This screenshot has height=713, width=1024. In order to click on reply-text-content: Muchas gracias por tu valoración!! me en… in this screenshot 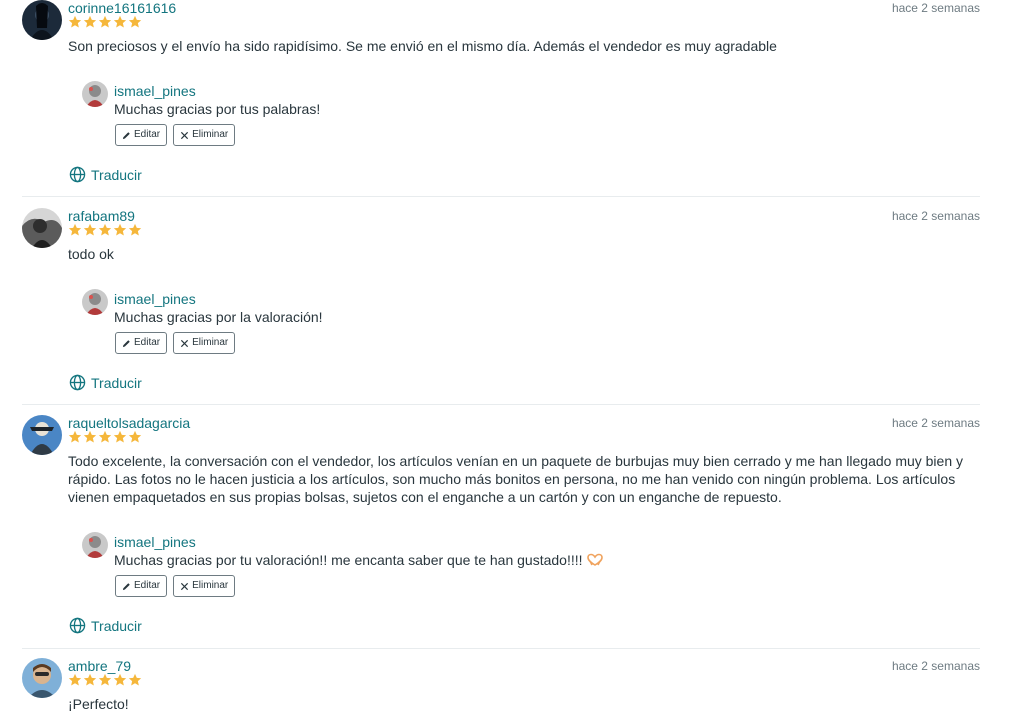, I will do `click(348, 560)`.